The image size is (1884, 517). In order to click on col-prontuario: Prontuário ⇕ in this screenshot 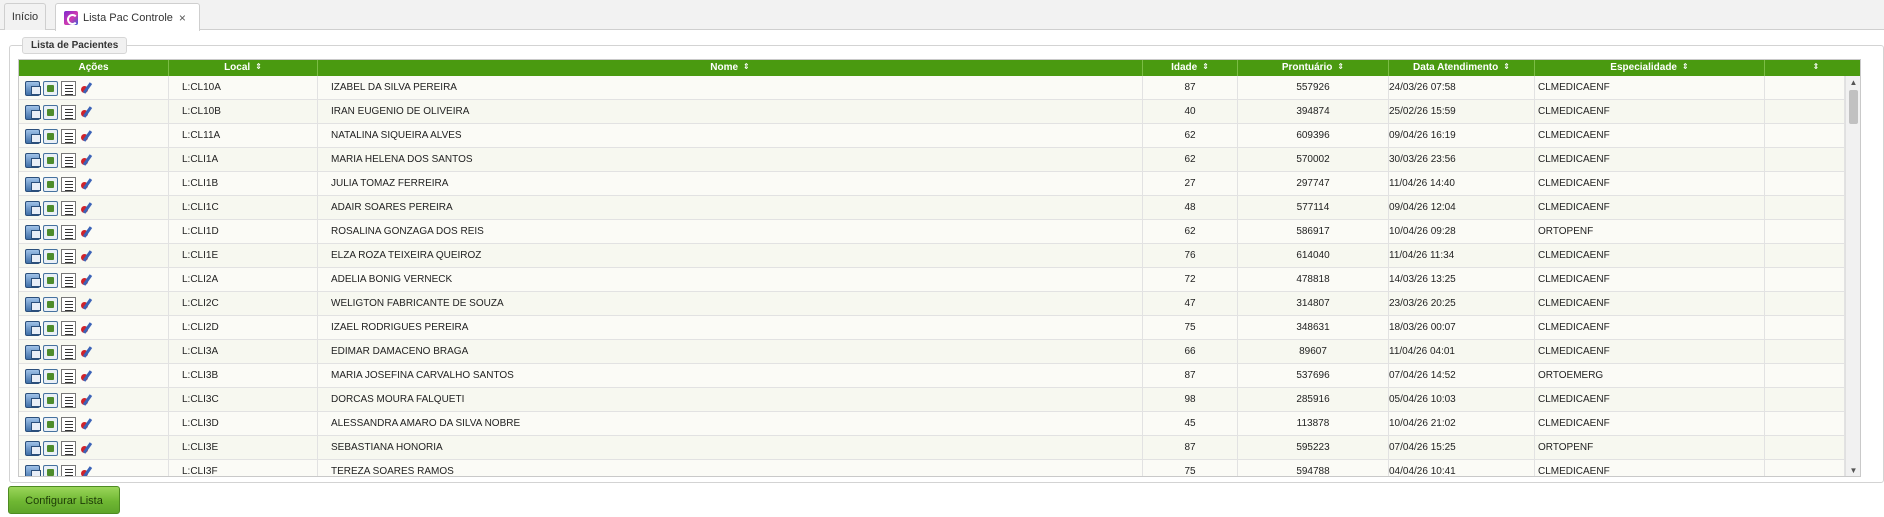, I will do `click(1313, 68)`.